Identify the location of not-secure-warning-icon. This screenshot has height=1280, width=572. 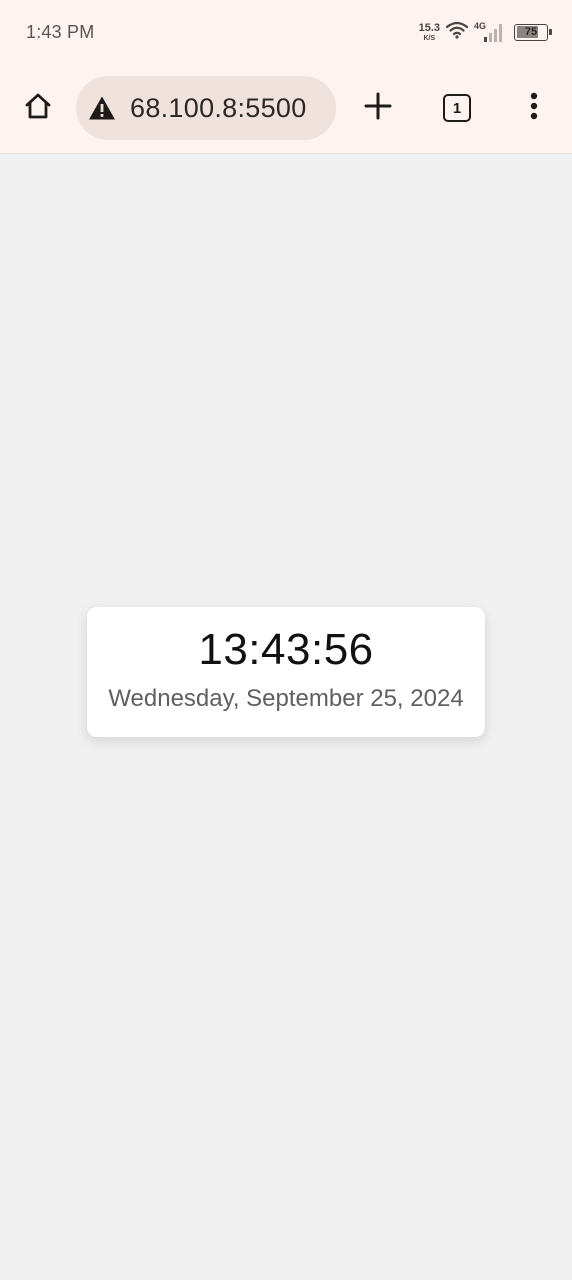
(102, 108).